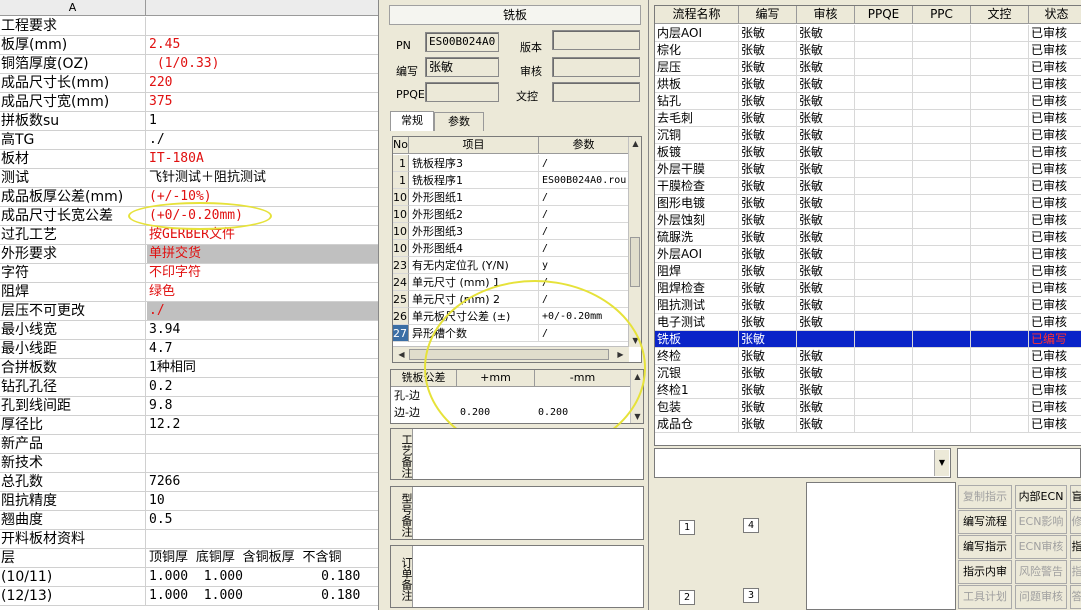  Describe the element at coordinates (687, 597) in the screenshot. I see `number-button-2: 2` at that location.